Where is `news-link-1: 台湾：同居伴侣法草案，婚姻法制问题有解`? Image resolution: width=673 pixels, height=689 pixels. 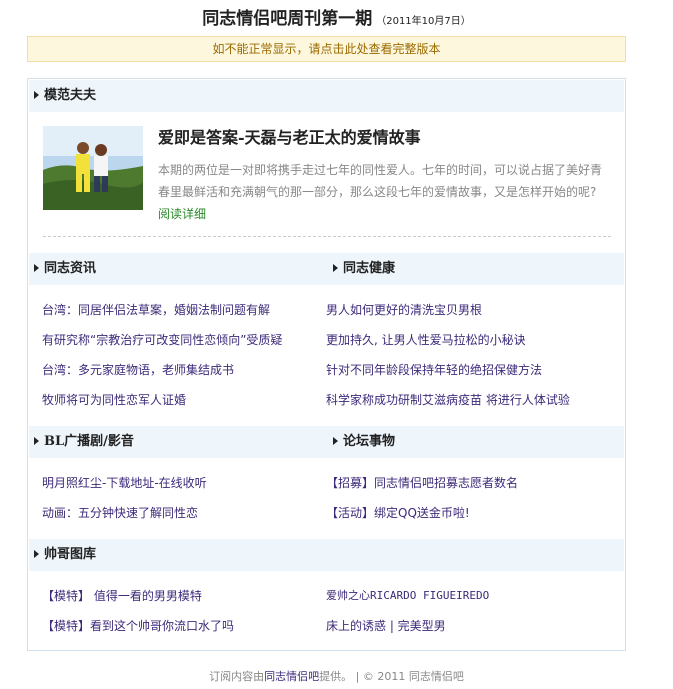
news-link-1: 台湾：同居伴侣法草案，婚姻法制问题有解 is located at coordinates (156, 310).